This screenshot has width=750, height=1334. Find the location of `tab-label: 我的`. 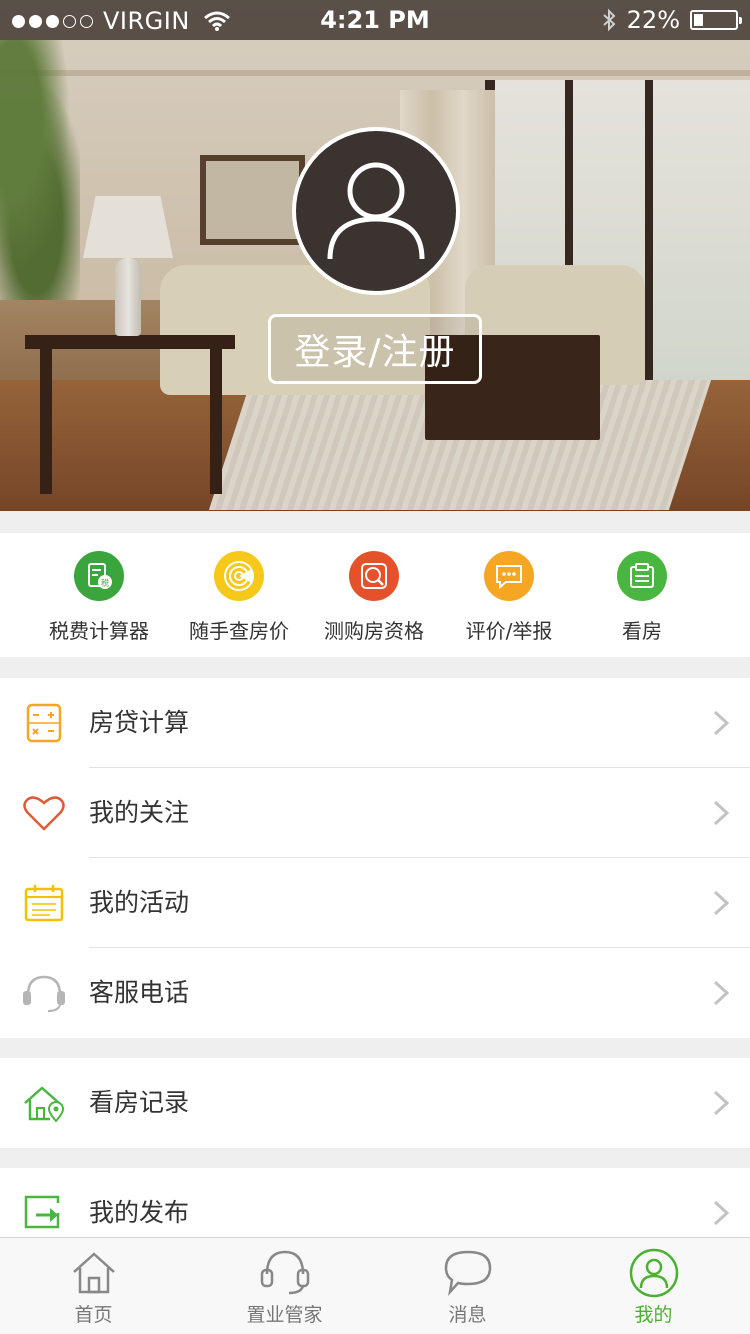

tab-label: 我的 is located at coordinates (653, 1315).